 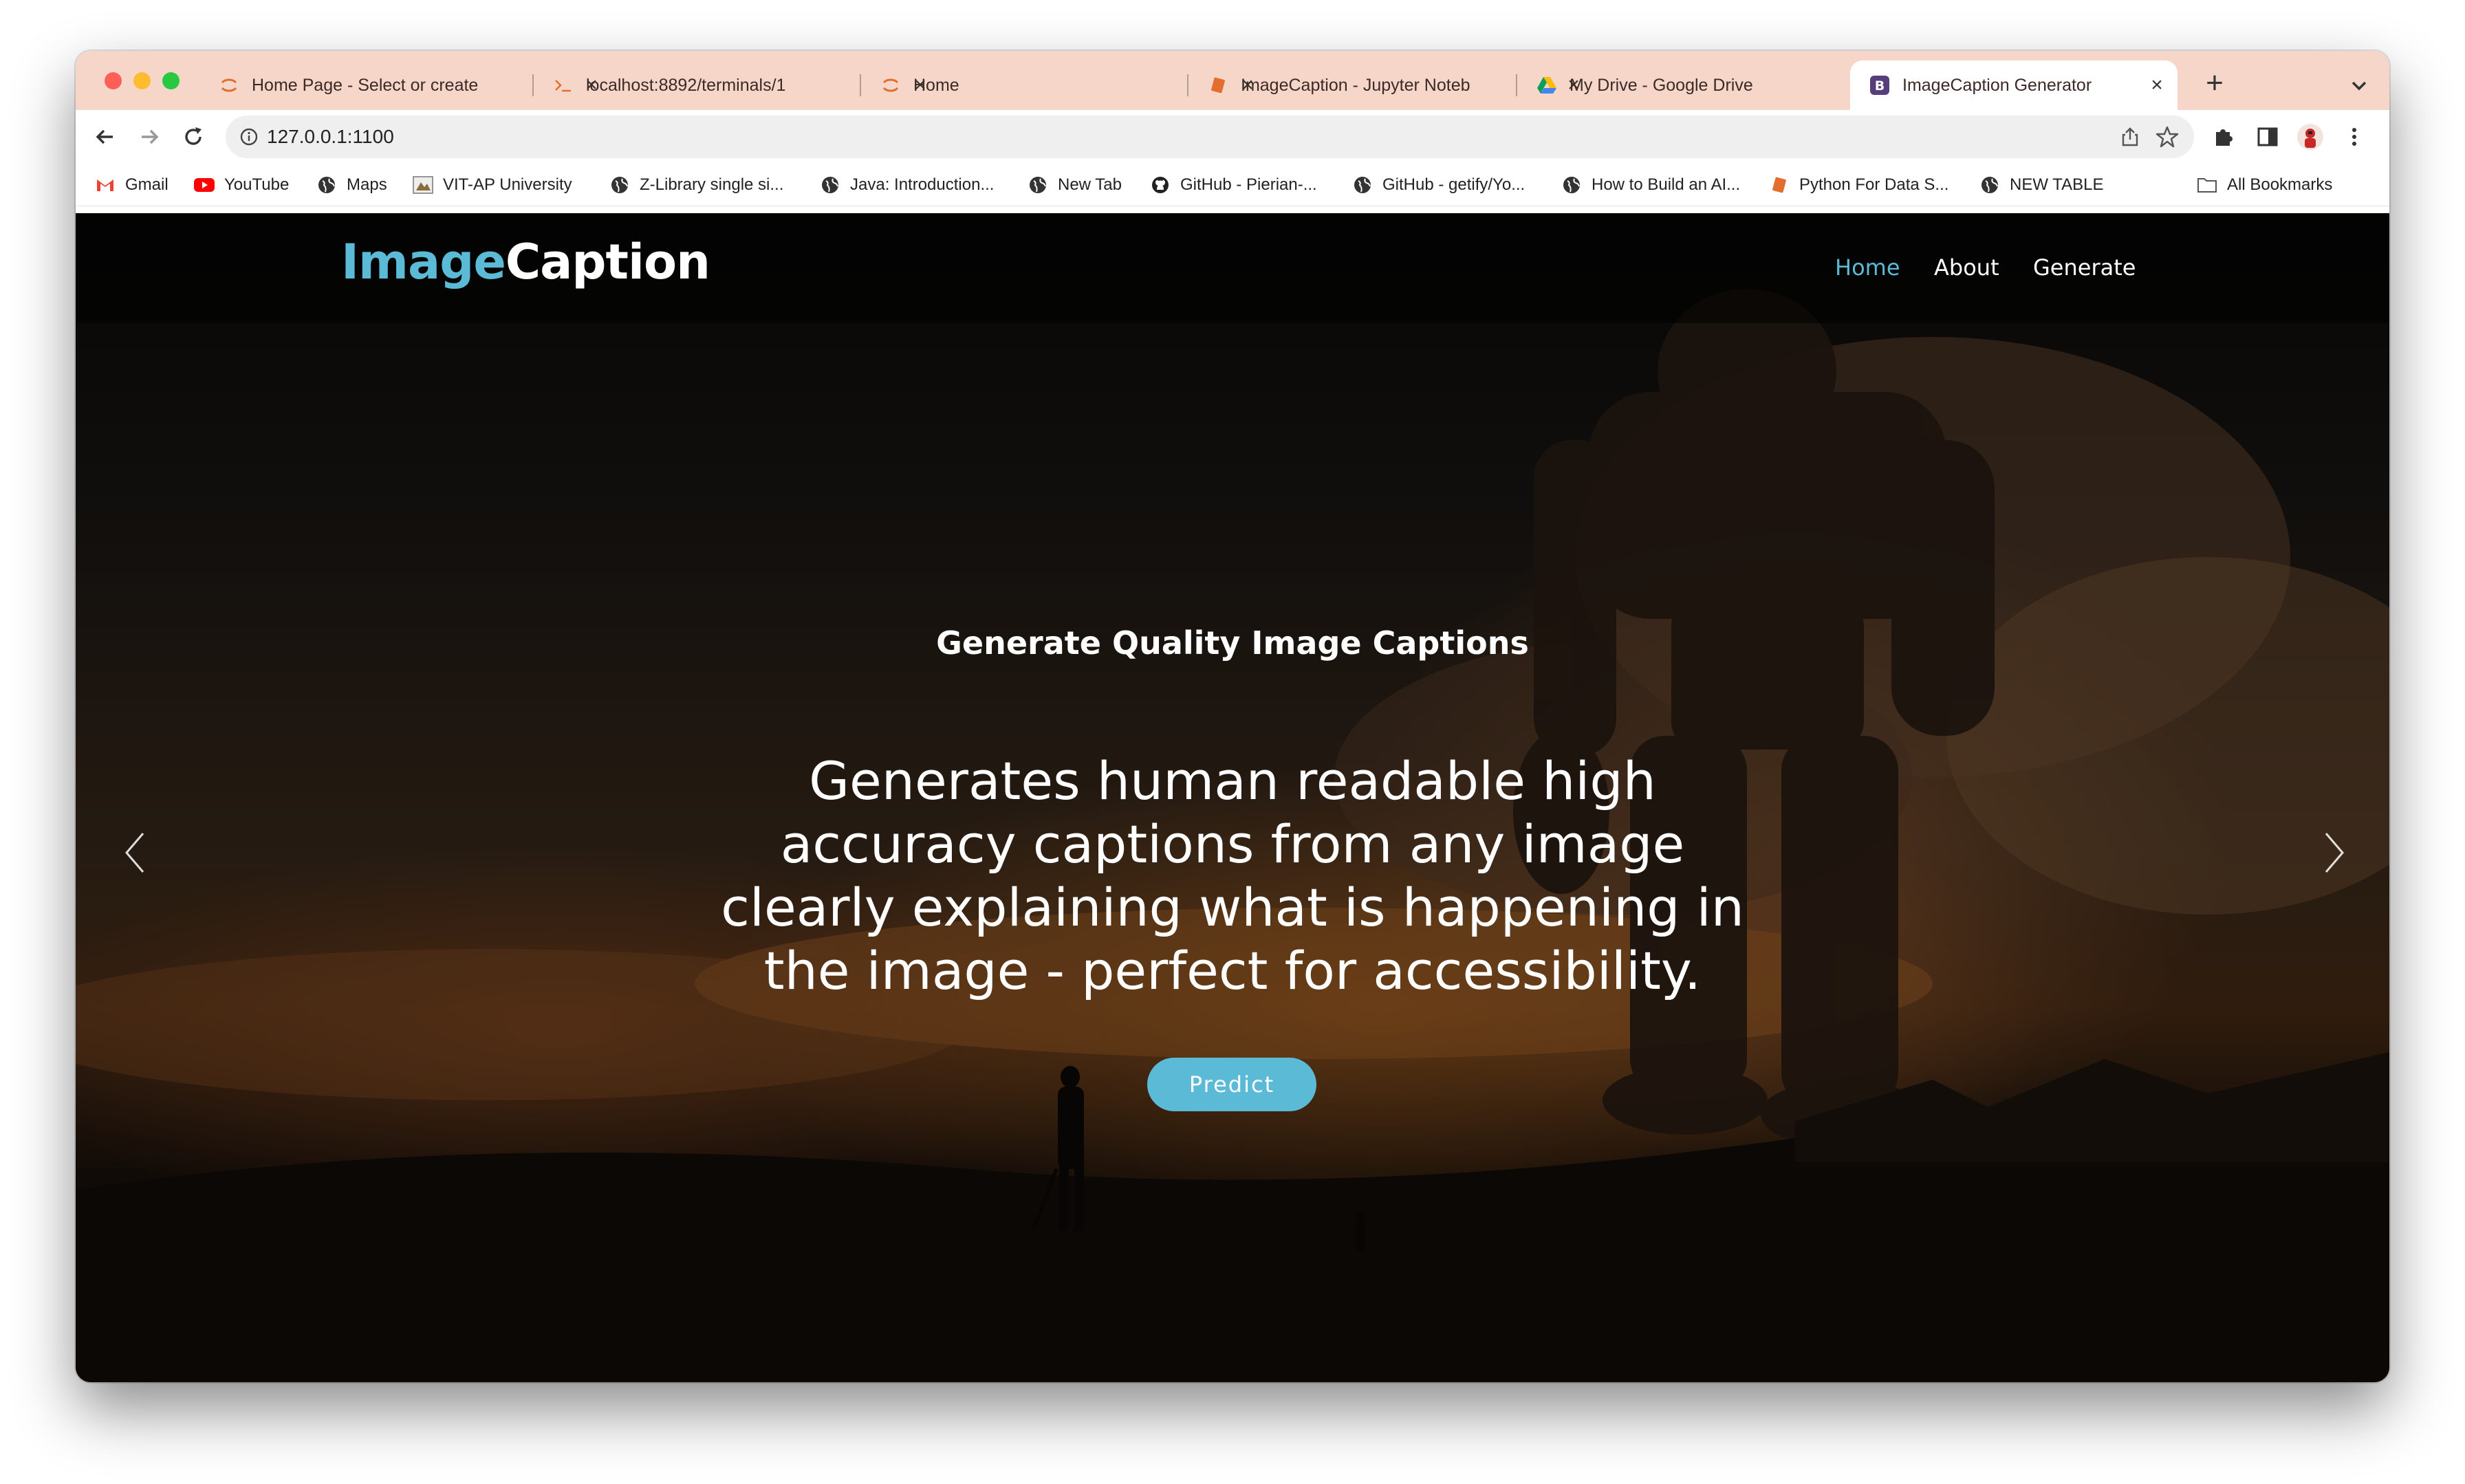 What do you see at coordinates (1867, 268) in the screenshot?
I see `nav-home: Home` at bounding box center [1867, 268].